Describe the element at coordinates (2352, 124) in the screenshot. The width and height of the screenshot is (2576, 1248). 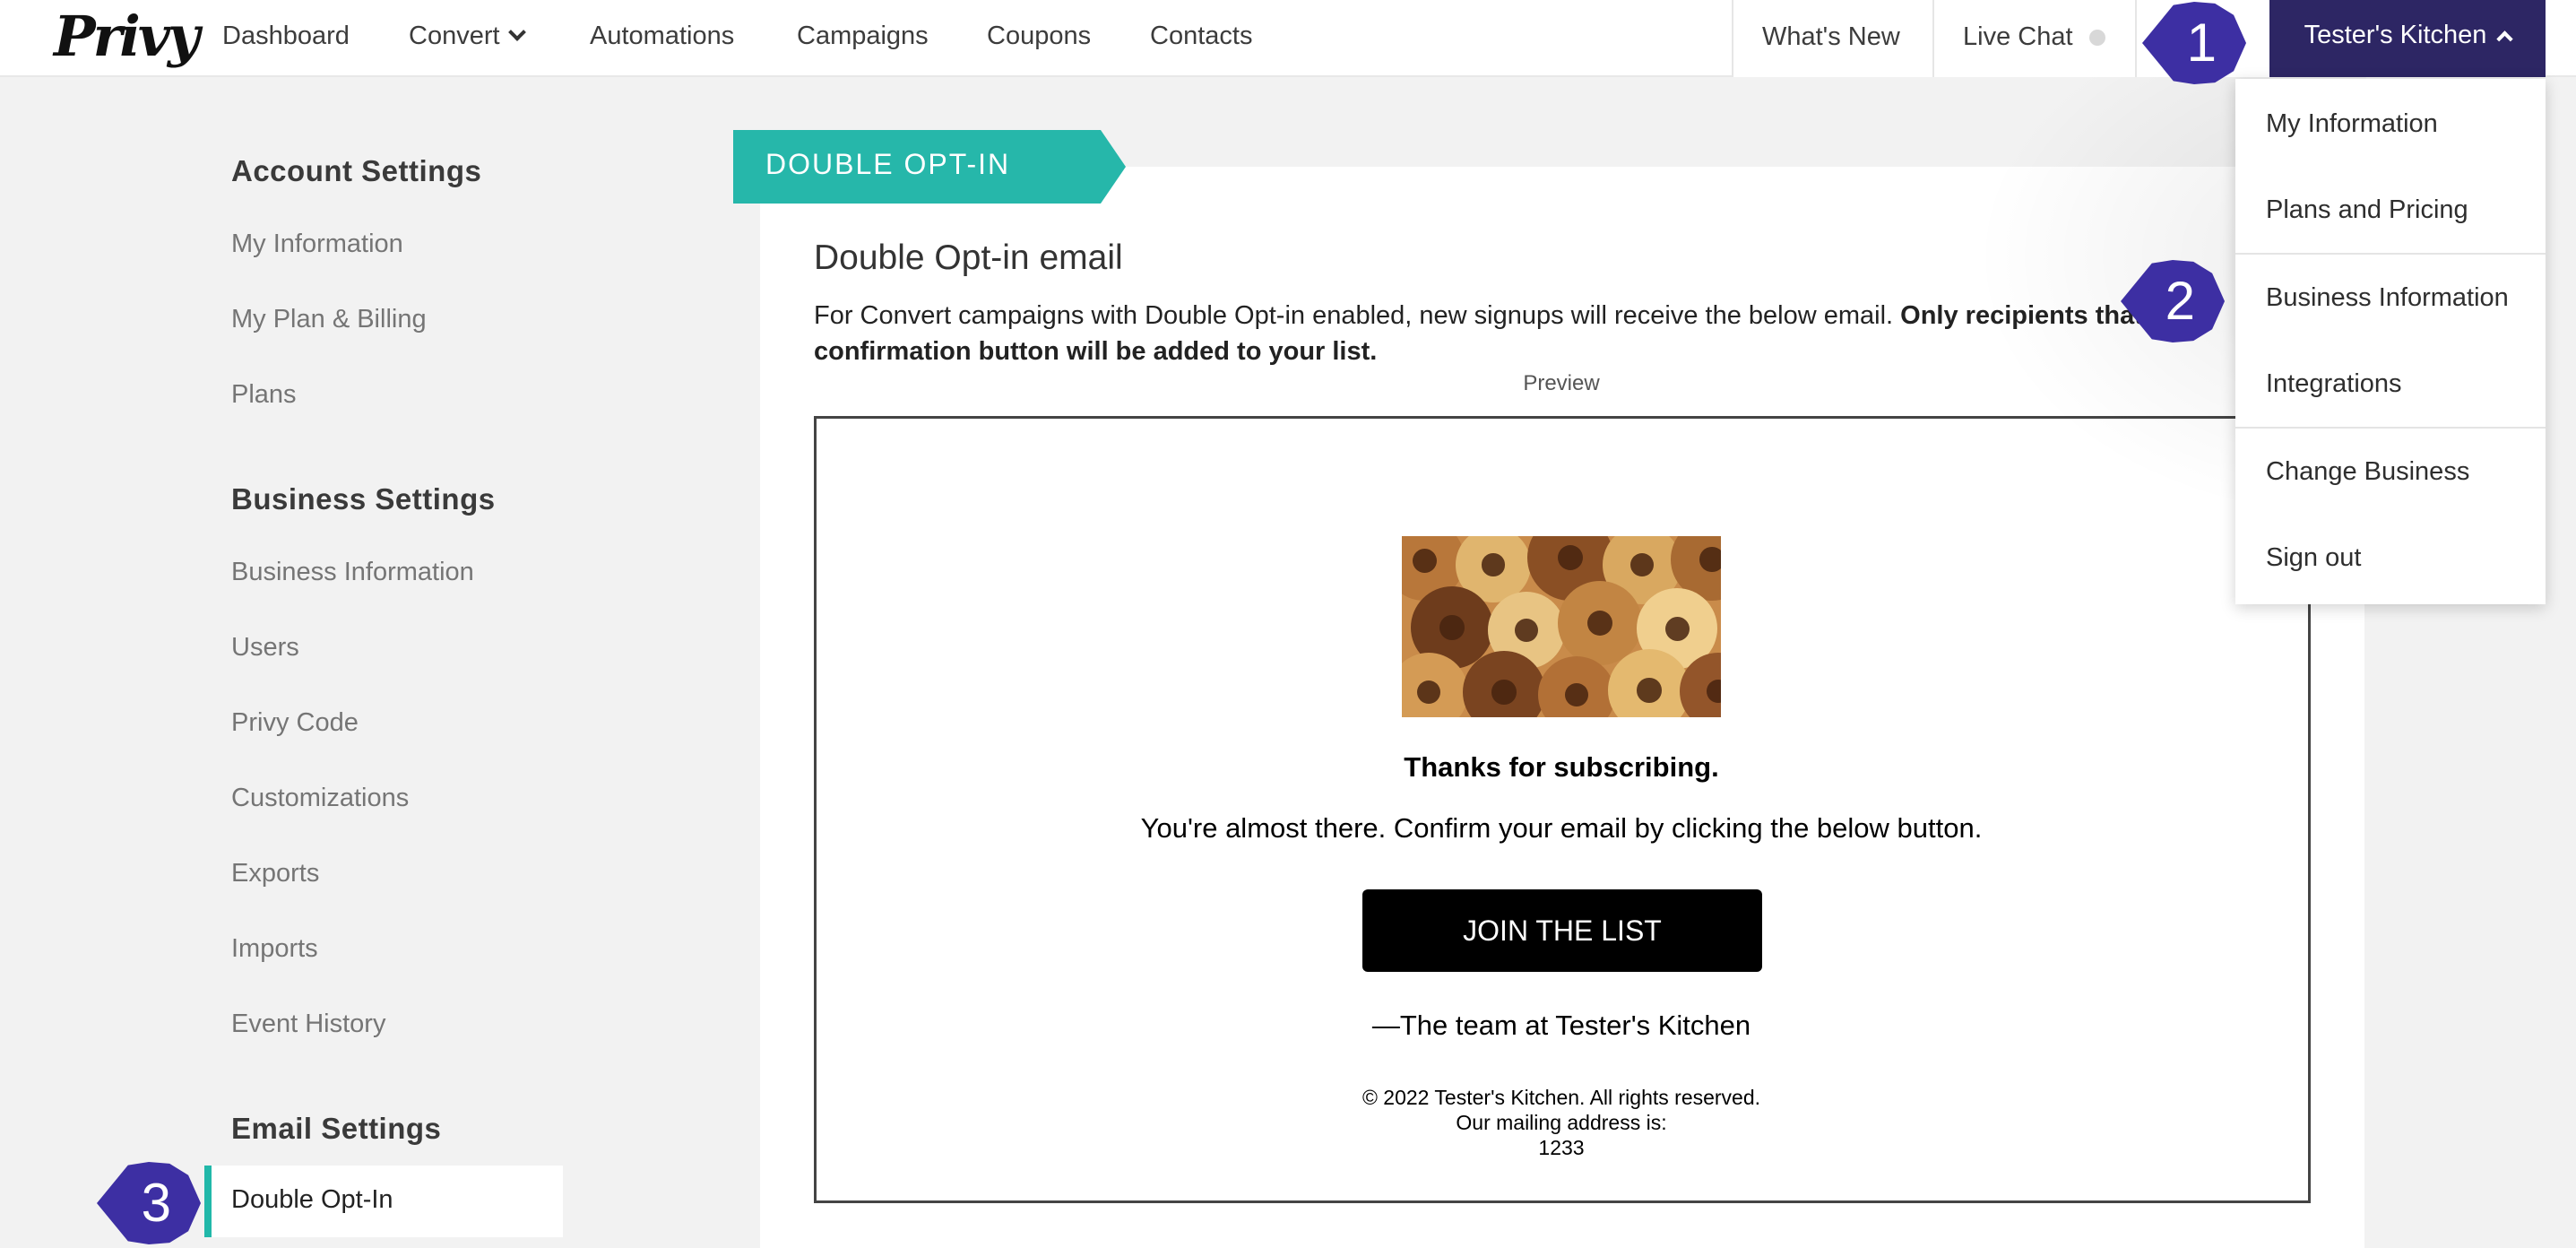
I see `menu-item-my-information: My Information` at that location.